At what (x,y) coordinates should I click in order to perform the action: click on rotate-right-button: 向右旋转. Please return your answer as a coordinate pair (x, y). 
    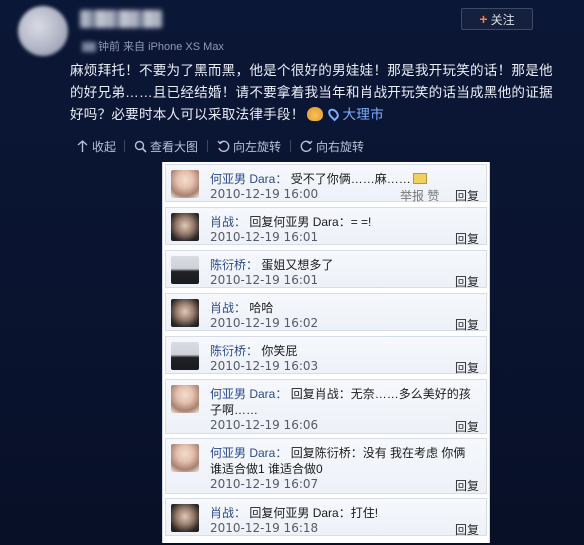
    Looking at the image, I should click on (332, 146).